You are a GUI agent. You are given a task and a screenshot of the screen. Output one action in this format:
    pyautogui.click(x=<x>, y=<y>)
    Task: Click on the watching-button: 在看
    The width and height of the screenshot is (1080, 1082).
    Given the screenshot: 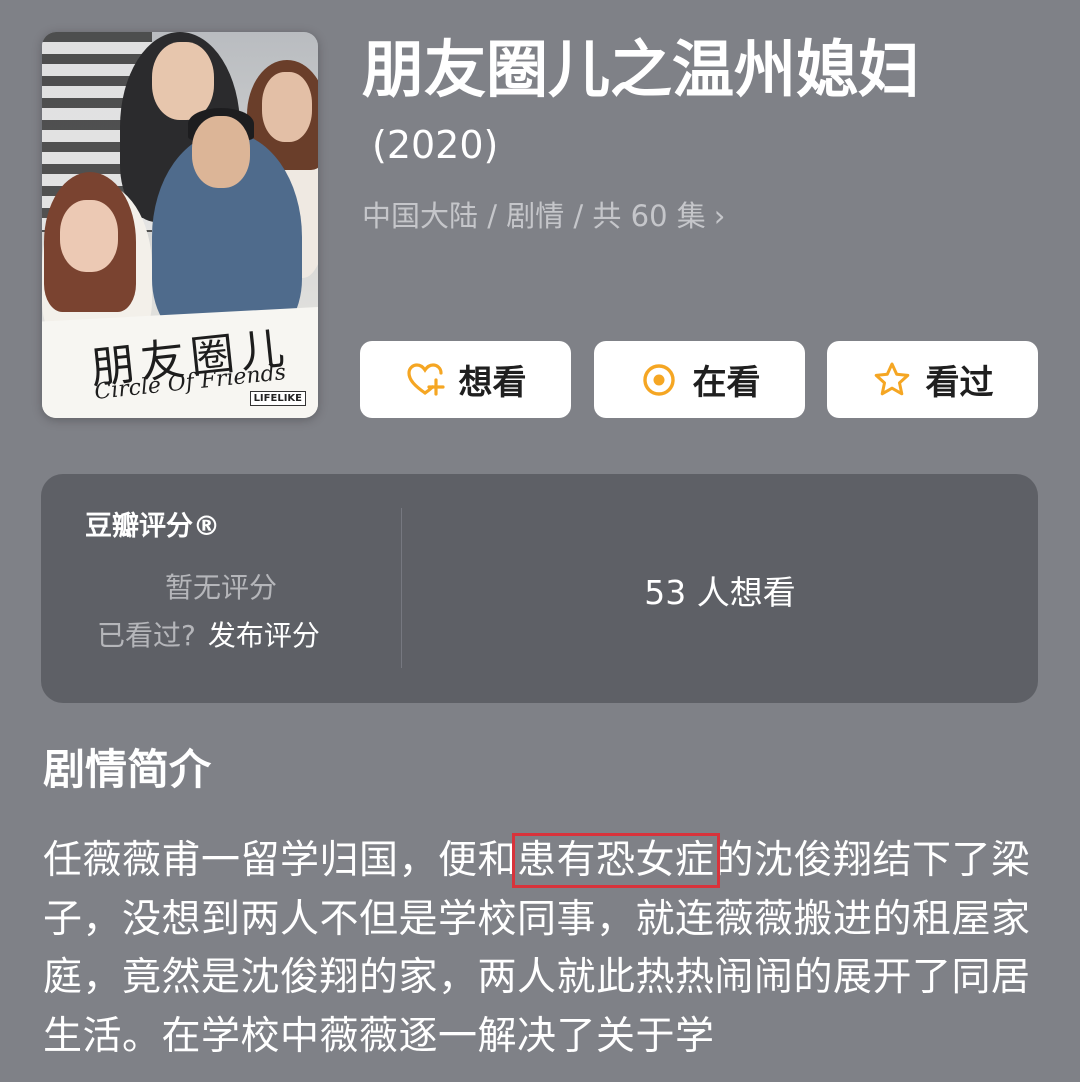 What is the action you would take?
    pyautogui.click(x=699, y=379)
    